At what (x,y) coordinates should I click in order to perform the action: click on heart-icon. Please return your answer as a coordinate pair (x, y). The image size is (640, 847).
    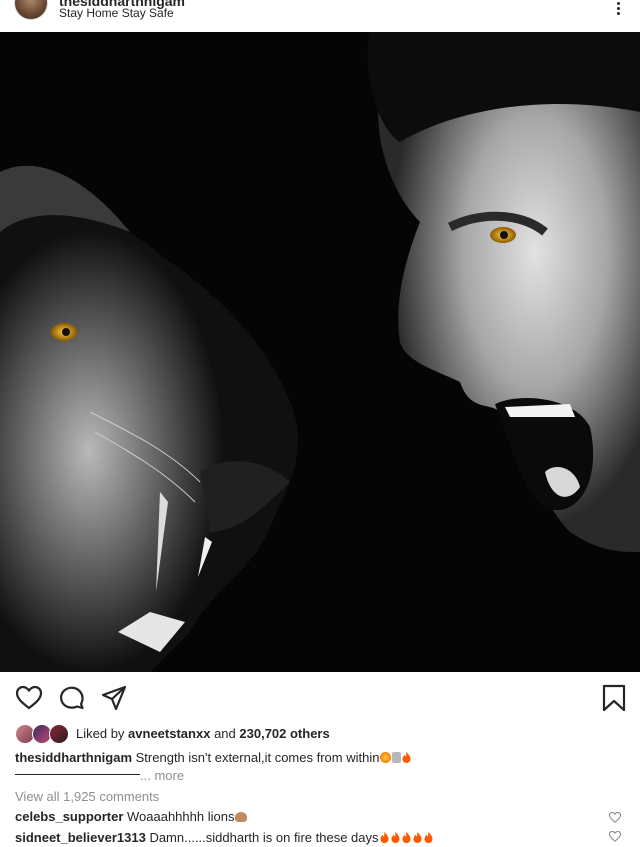
    Looking at the image, I should click on (29, 698).